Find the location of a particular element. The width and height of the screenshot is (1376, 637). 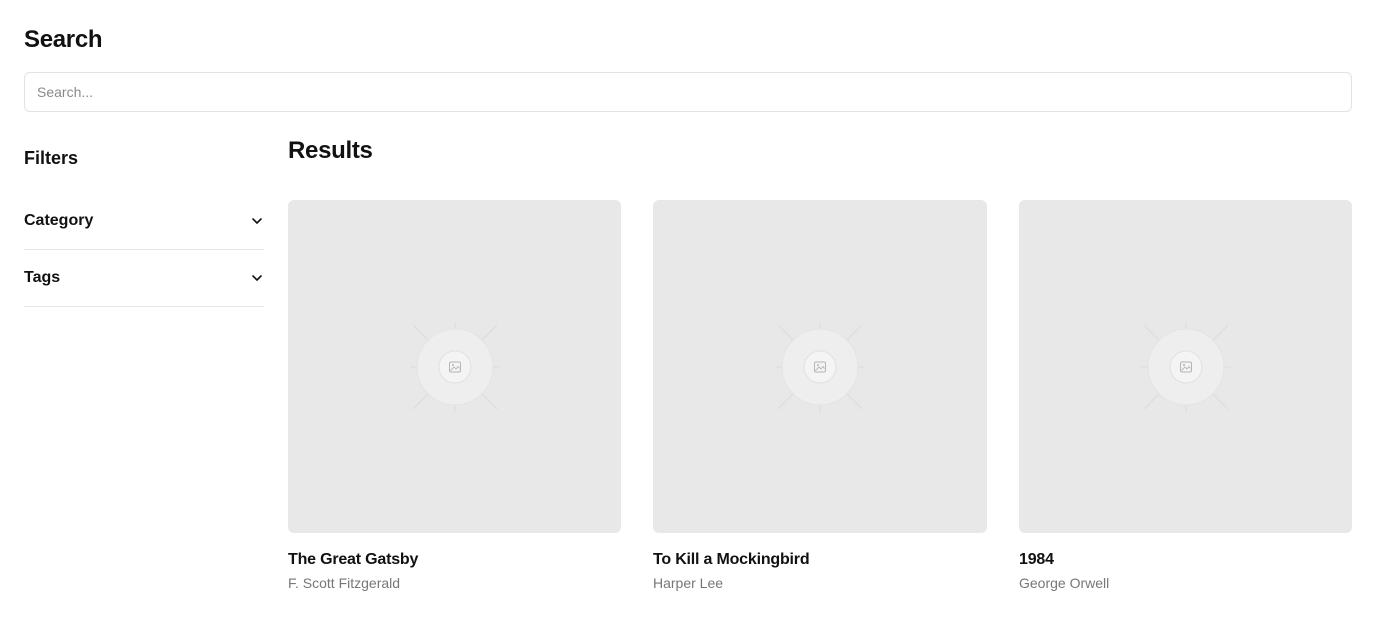

result-author: F. Scott Fitzgerald is located at coordinates (344, 583).